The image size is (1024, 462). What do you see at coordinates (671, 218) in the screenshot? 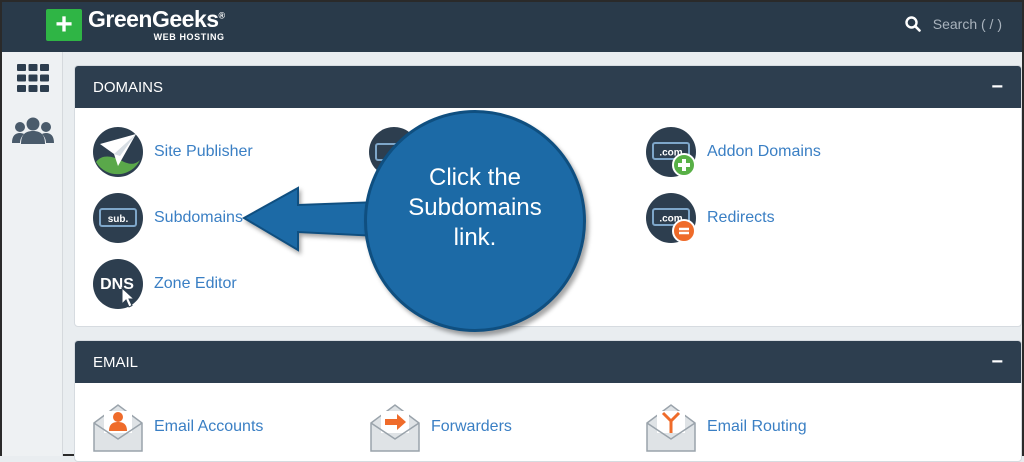
I see `redirects-icon: .com` at bounding box center [671, 218].